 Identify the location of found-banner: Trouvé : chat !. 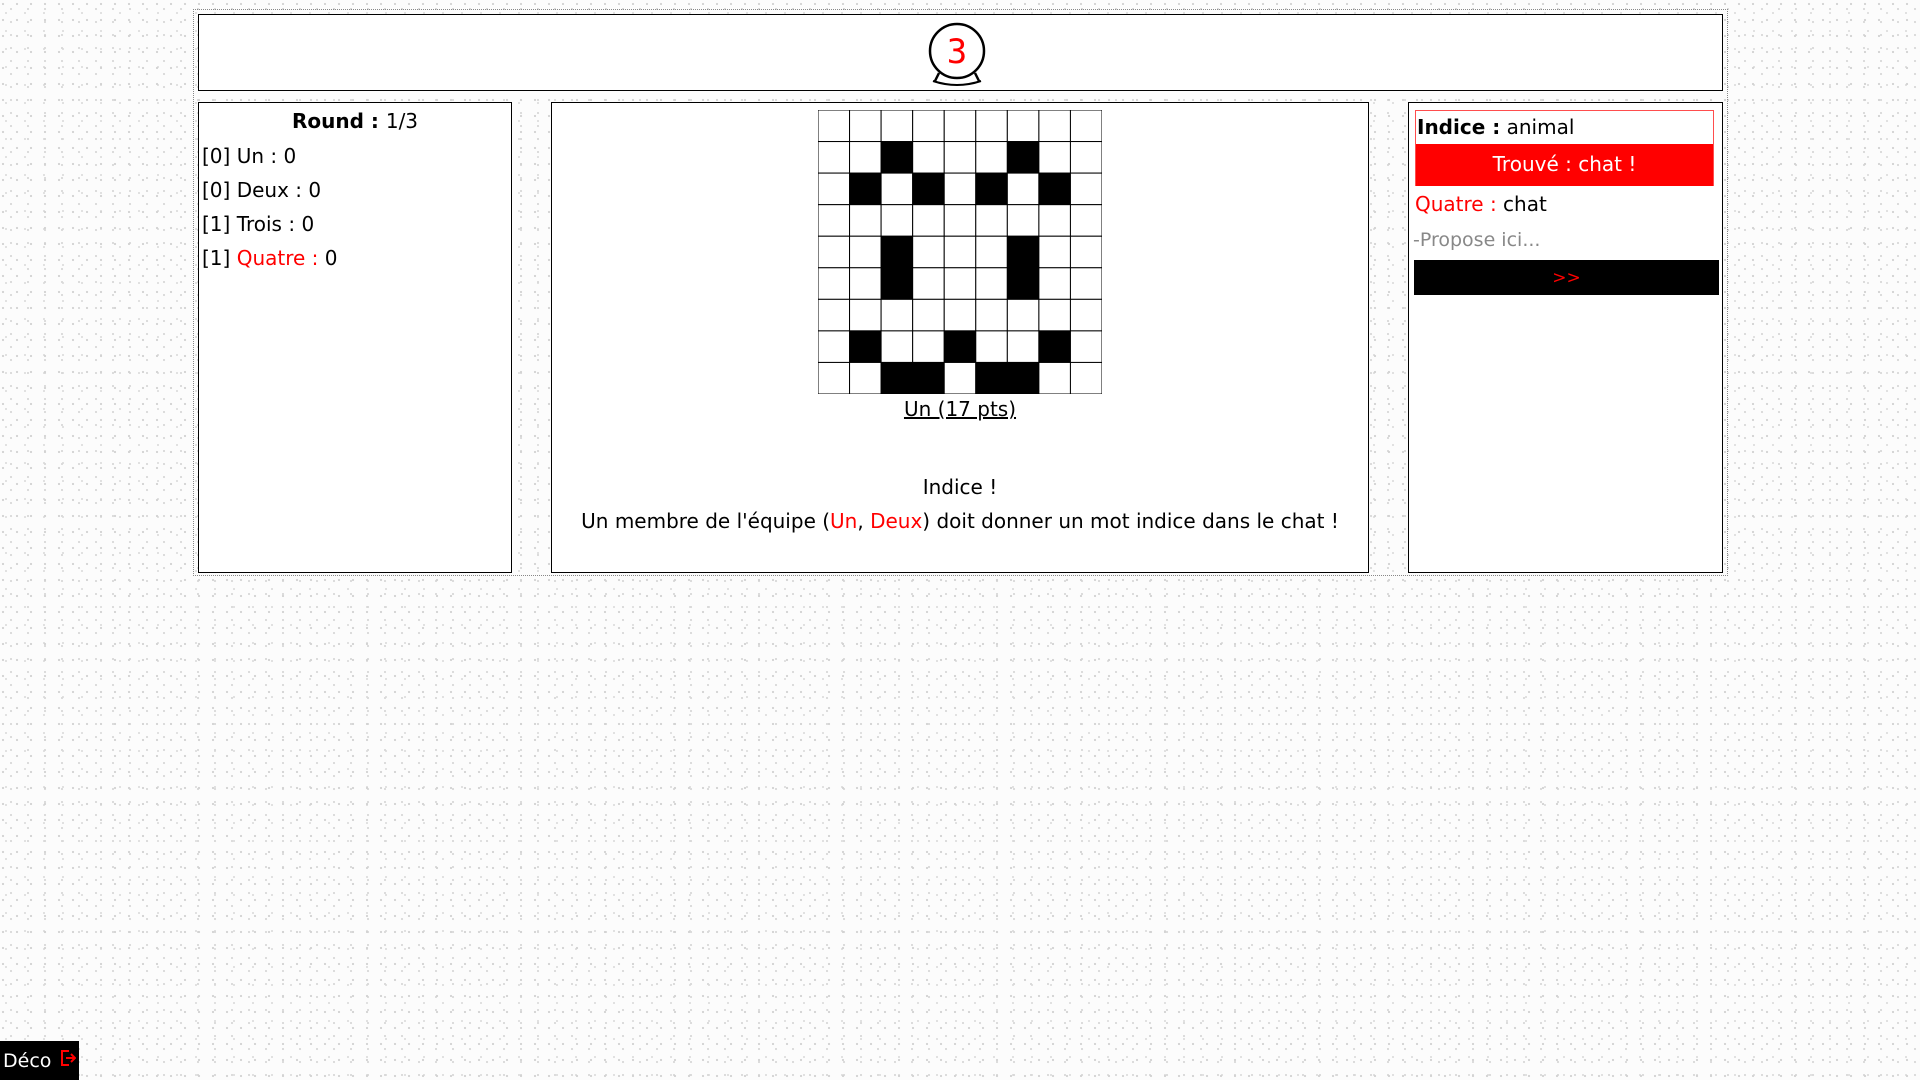
(1564, 165).